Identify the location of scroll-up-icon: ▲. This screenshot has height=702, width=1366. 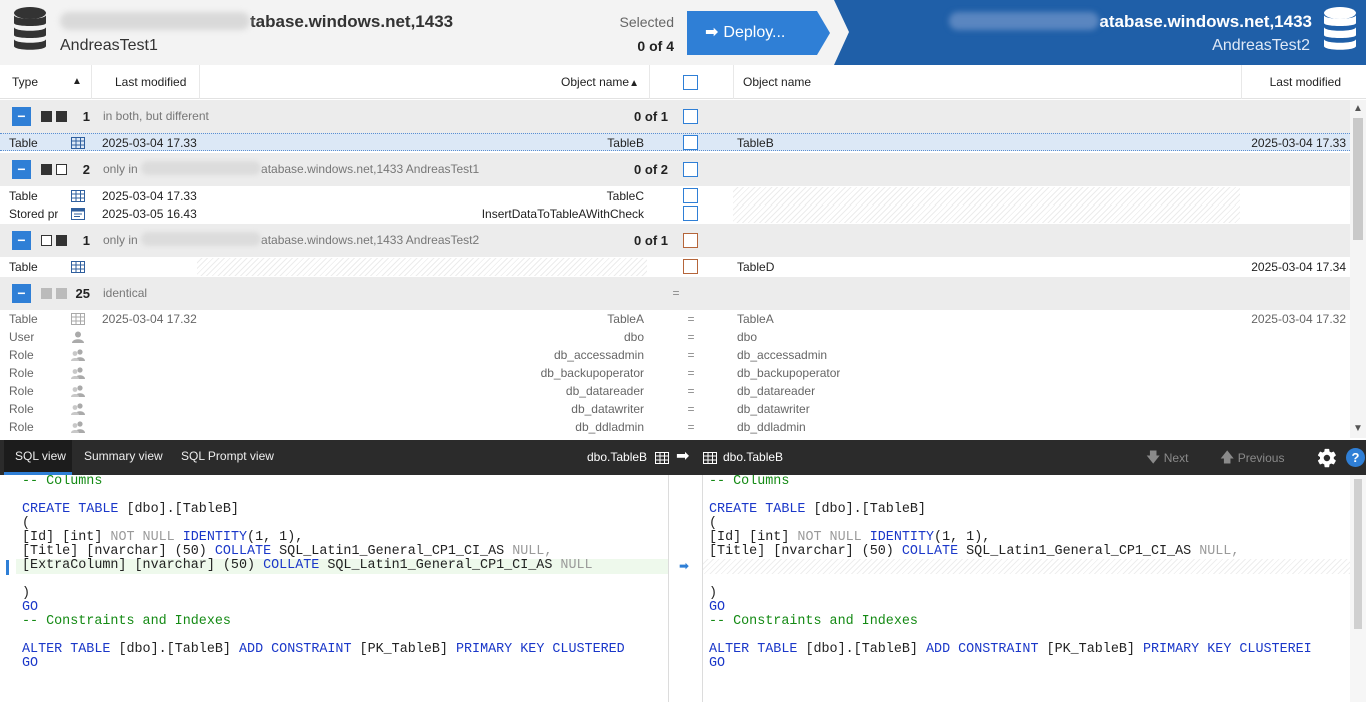
(1358, 109).